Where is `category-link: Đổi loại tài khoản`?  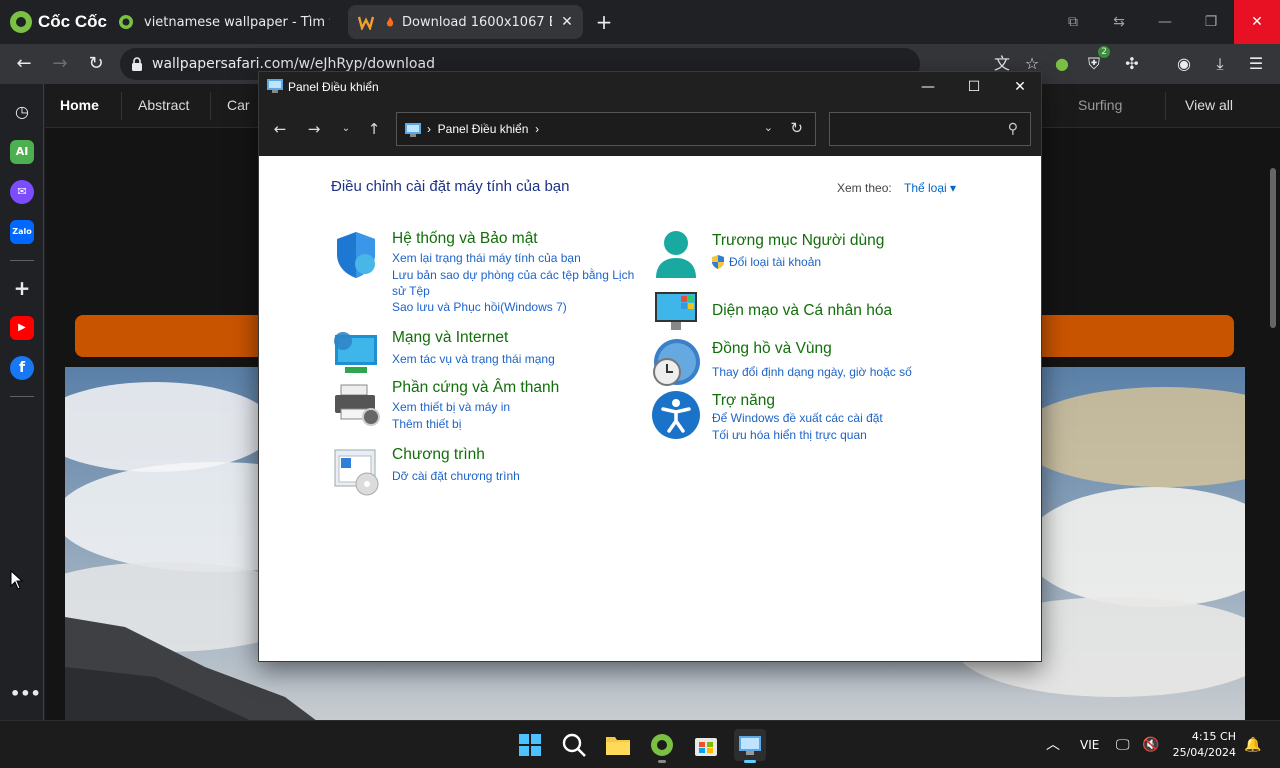
category-link: Đổi loại tài khoản is located at coordinates (775, 262).